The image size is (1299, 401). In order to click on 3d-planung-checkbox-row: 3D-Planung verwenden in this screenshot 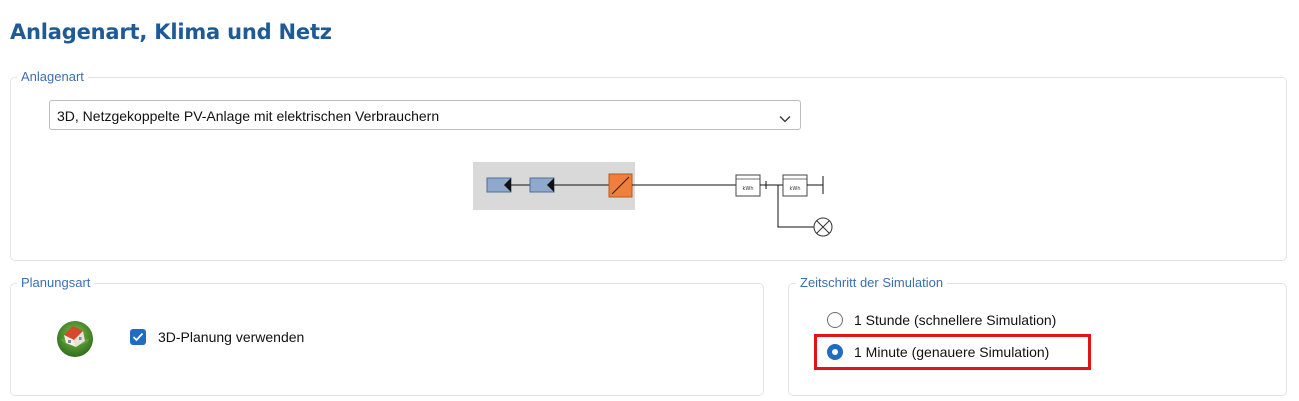, I will do `click(217, 337)`.